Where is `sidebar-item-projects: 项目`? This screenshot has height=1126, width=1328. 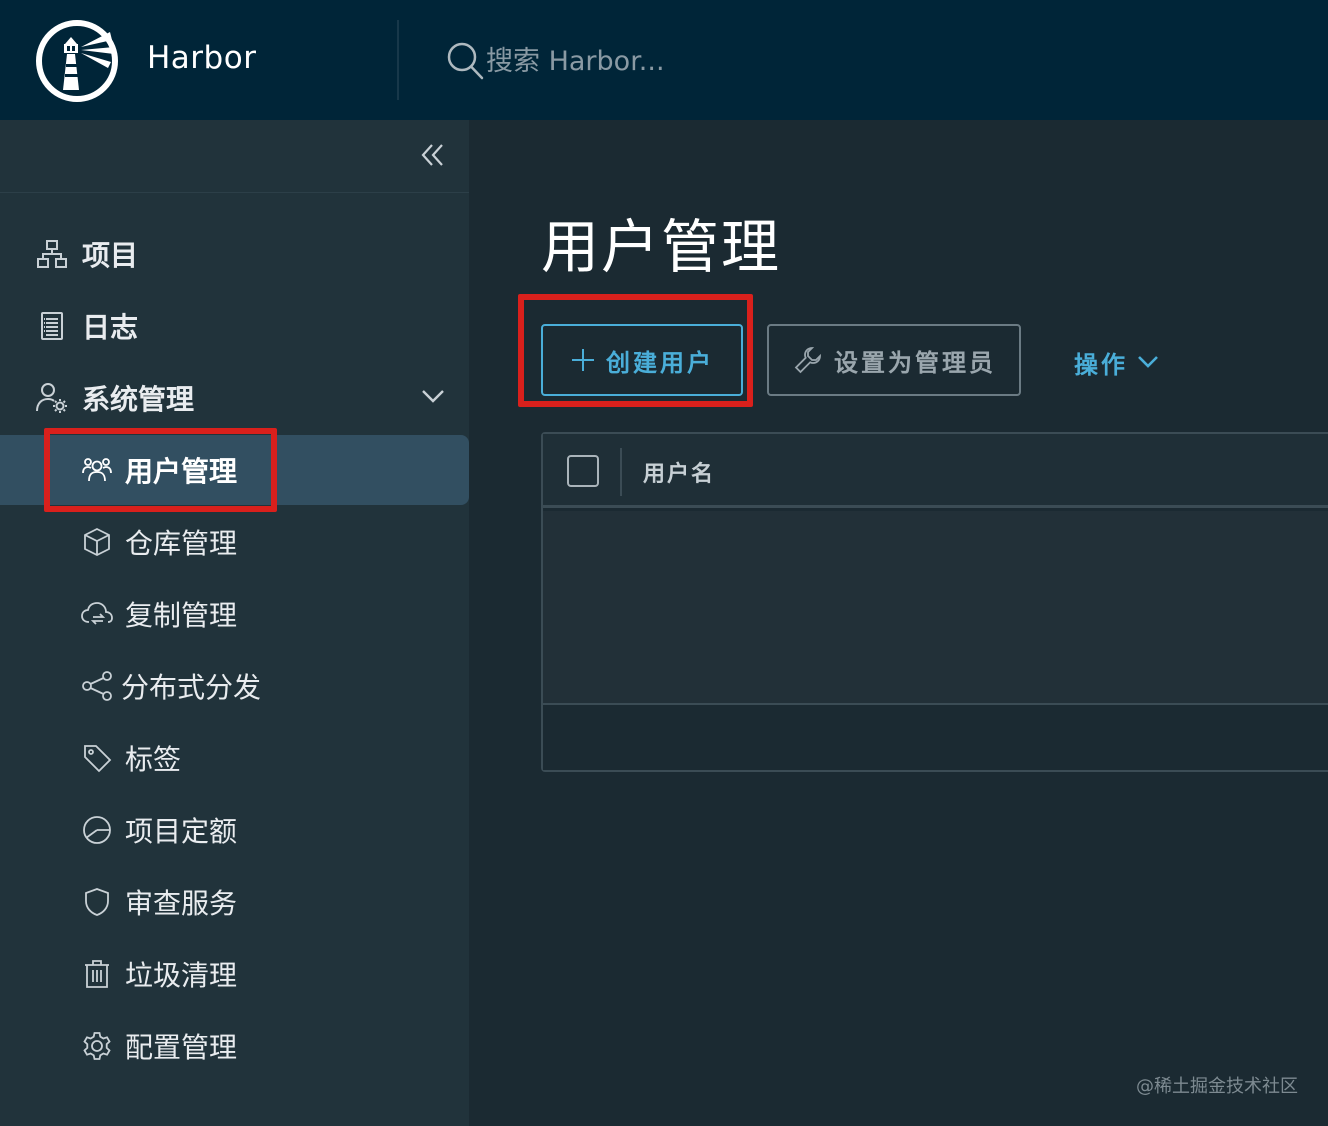
sidebar-item-projects: 项目 is located at coordinates (234, 254).